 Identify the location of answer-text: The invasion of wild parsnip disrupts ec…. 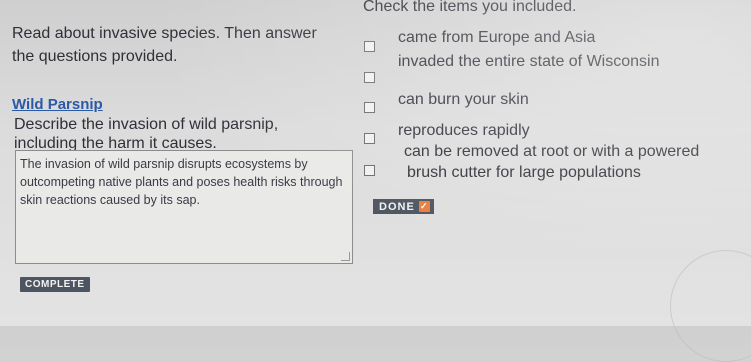
(184, 182).